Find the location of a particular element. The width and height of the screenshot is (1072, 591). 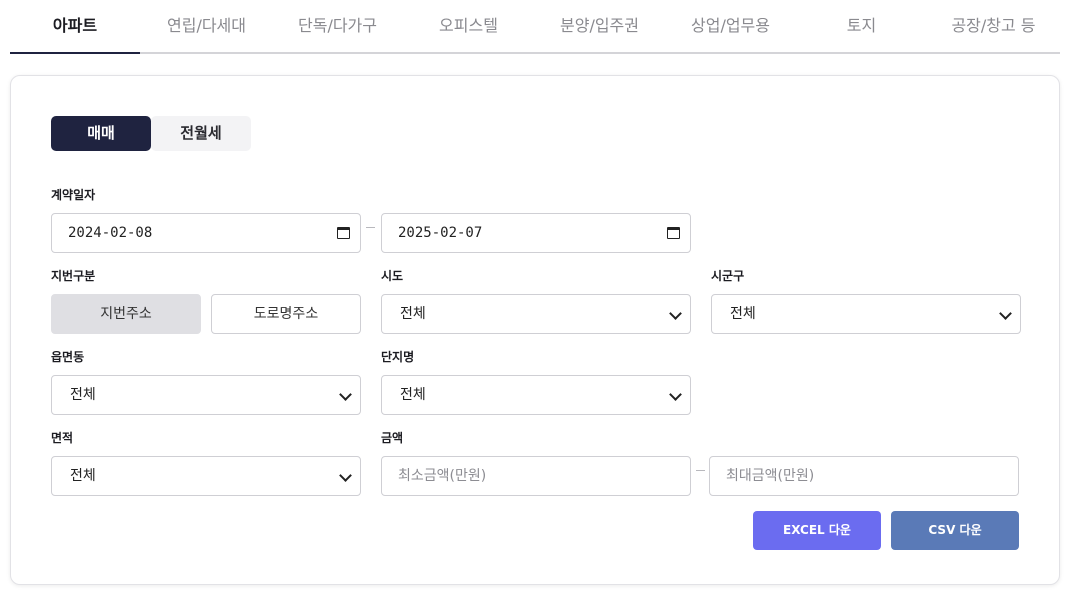

eupmyeondong-value: 전체 is located at coordinates (83, 395).